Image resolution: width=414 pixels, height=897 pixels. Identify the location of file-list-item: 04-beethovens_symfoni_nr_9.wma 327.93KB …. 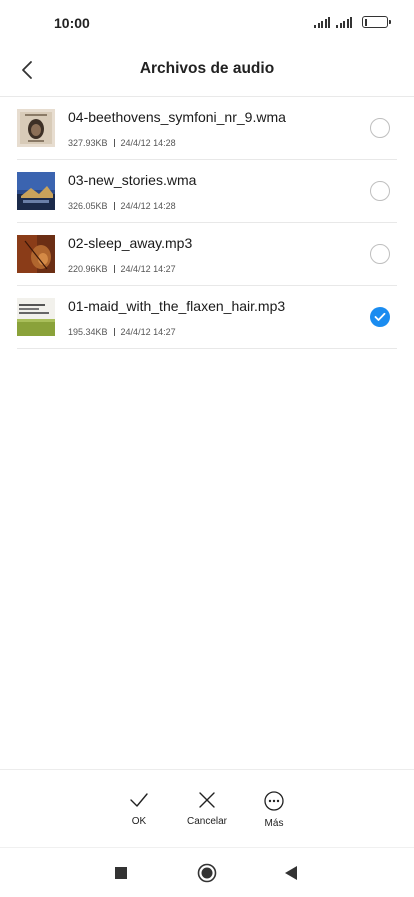
(207, 128).